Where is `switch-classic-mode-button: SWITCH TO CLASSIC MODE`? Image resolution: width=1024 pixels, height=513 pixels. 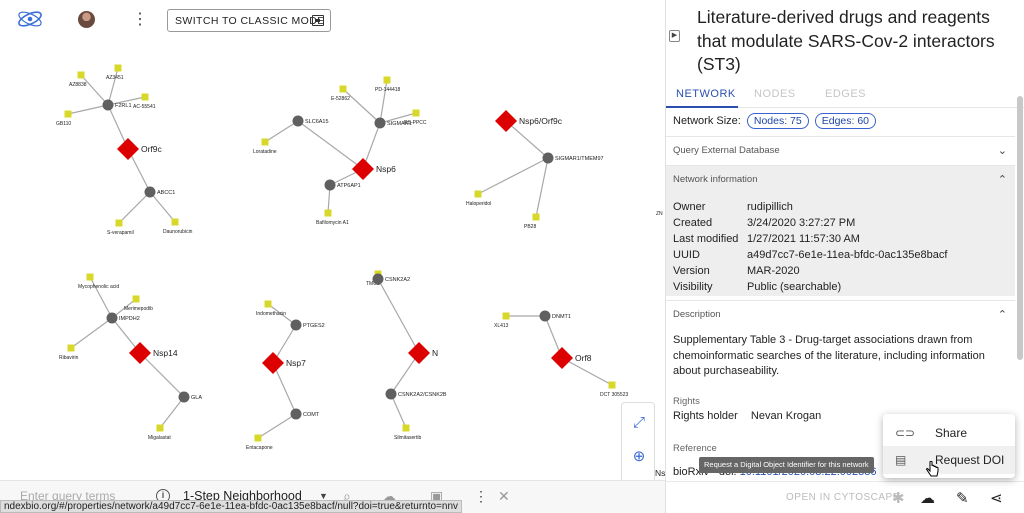
switch-classic-mode-button: SWITCH TO CLASSIC MODE is located at coordinates (249, 20).